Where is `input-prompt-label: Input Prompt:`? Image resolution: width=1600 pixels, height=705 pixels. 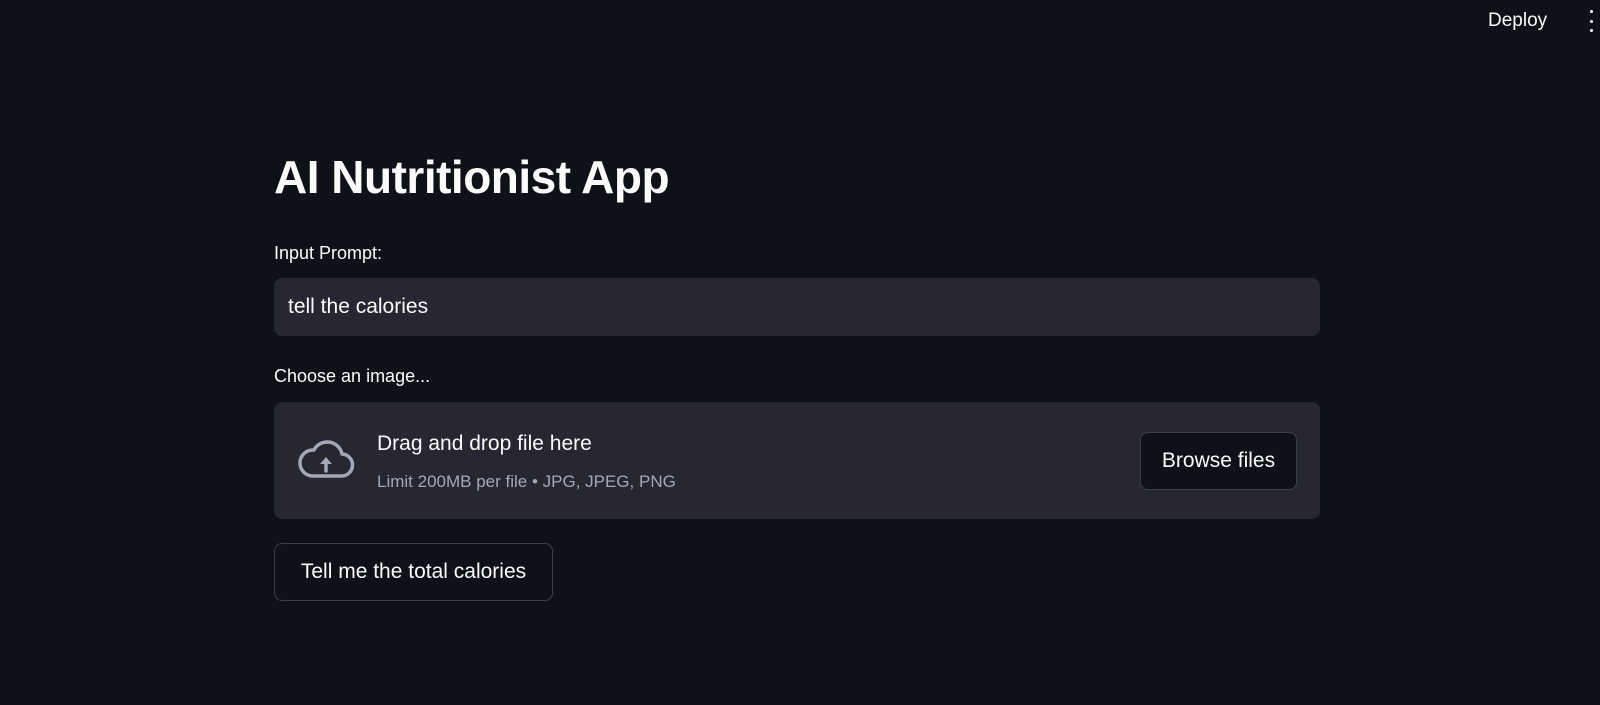
input-prompt-label: Input Prompt: is located at coordinates (328, 253).